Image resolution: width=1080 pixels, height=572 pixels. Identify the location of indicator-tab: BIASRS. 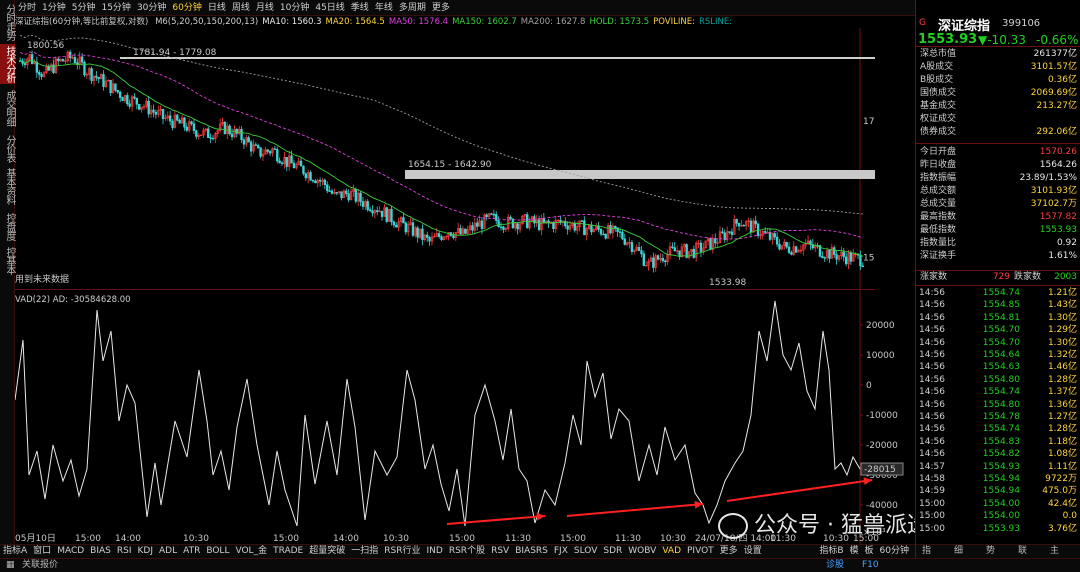
(531, 551).